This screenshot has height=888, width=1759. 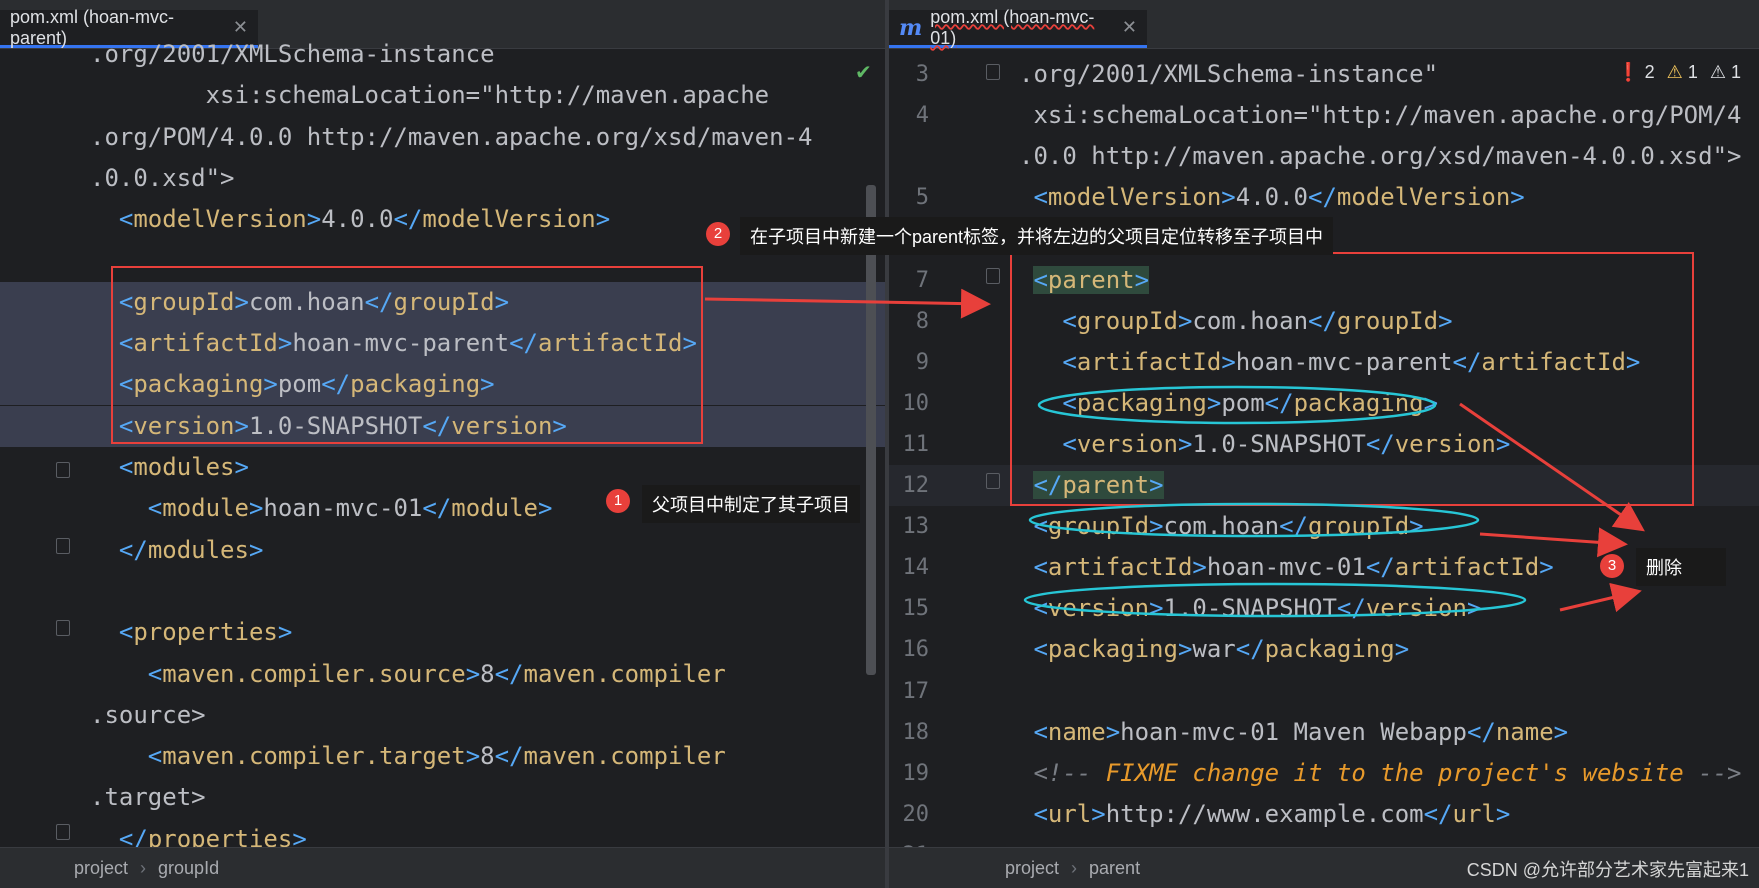 I want to click on callout-3: 删除, so click(x=1681, y=567).